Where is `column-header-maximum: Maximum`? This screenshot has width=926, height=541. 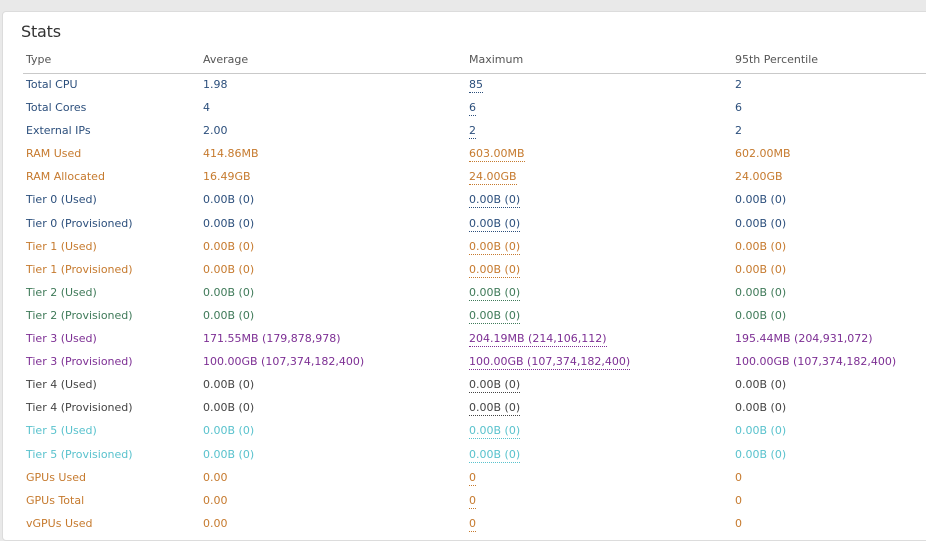 column-header-maximum: Maximum is located at coordinates (496, 59).